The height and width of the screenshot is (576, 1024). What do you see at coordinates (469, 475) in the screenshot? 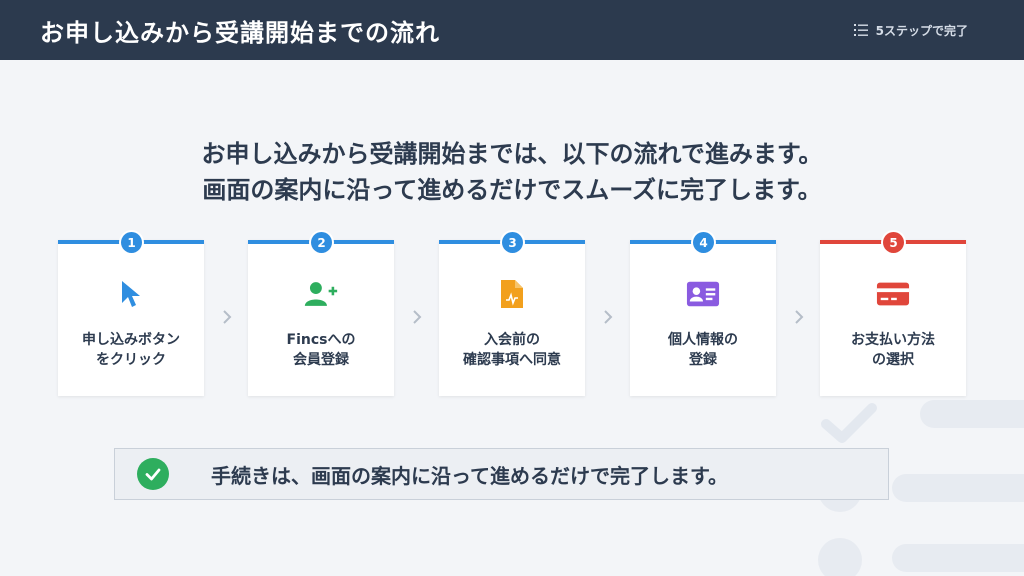
I see `summary-text: 手続きは、画面の案内に沿って進めるだけで完了します。` at bounding box center [469, 475].